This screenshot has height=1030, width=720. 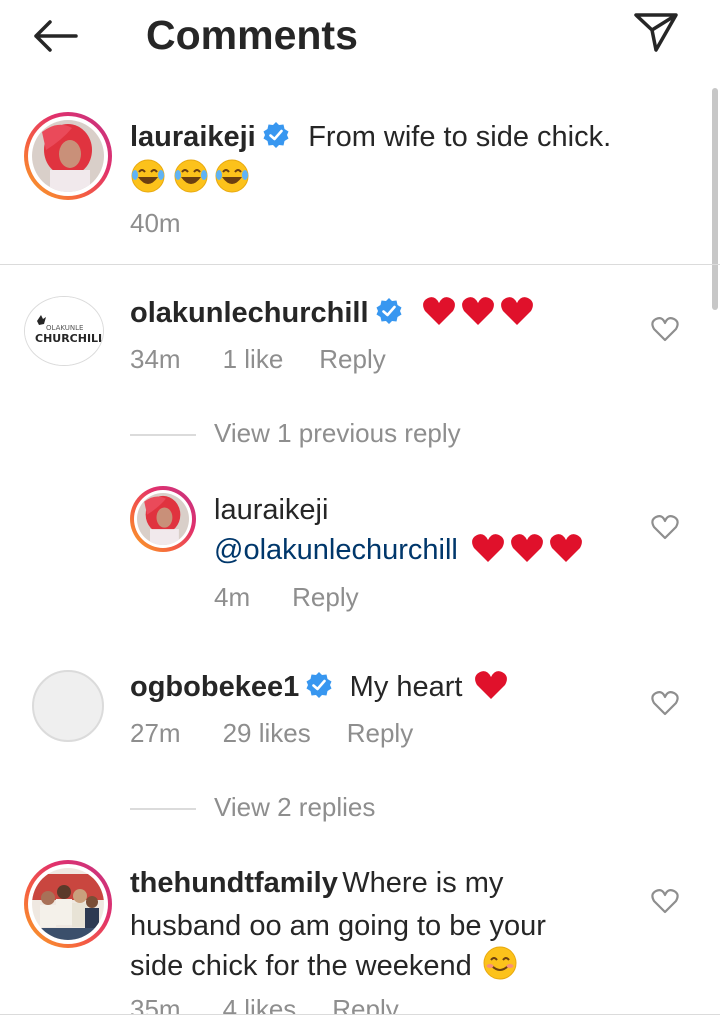 What do you see at coordinates (253, 359) in the screenshot?
I see `like-count: 1 like` at bounding box center [253, 359].